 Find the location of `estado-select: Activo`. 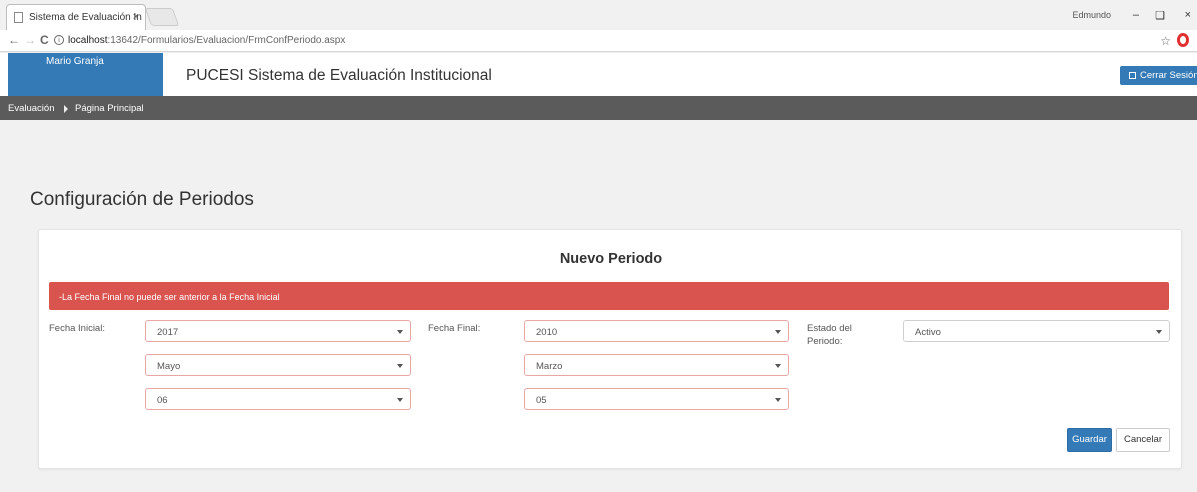

estado-select: Activo is located at coordinates (1036, 331).